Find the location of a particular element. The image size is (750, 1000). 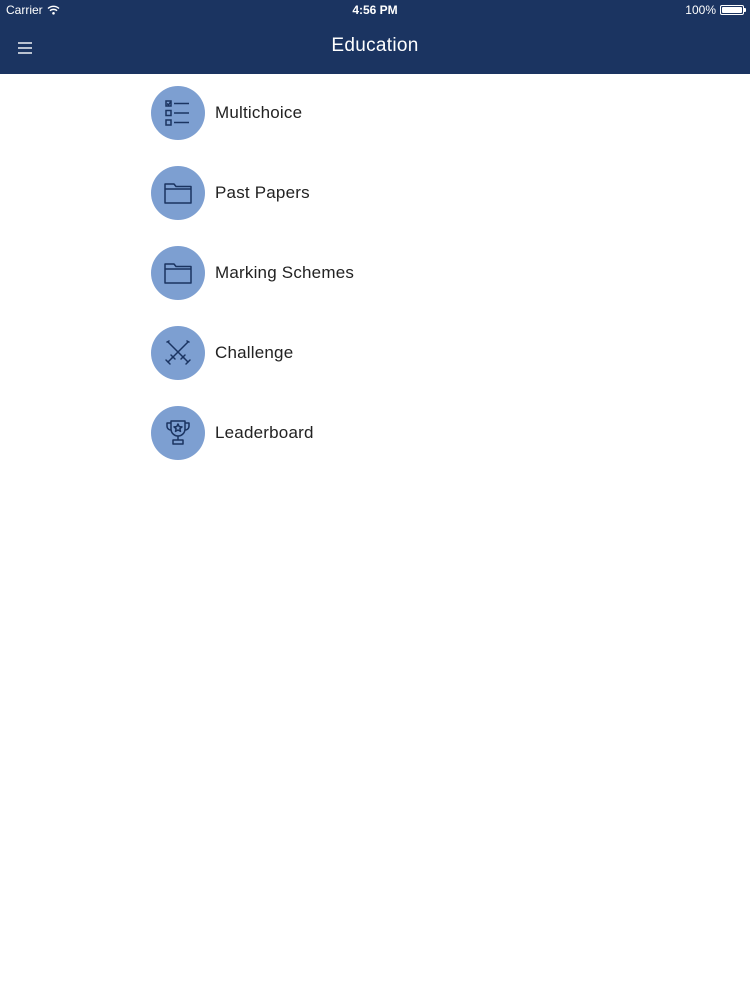

battery-percent: 100% is located at coordinates (700, 10).